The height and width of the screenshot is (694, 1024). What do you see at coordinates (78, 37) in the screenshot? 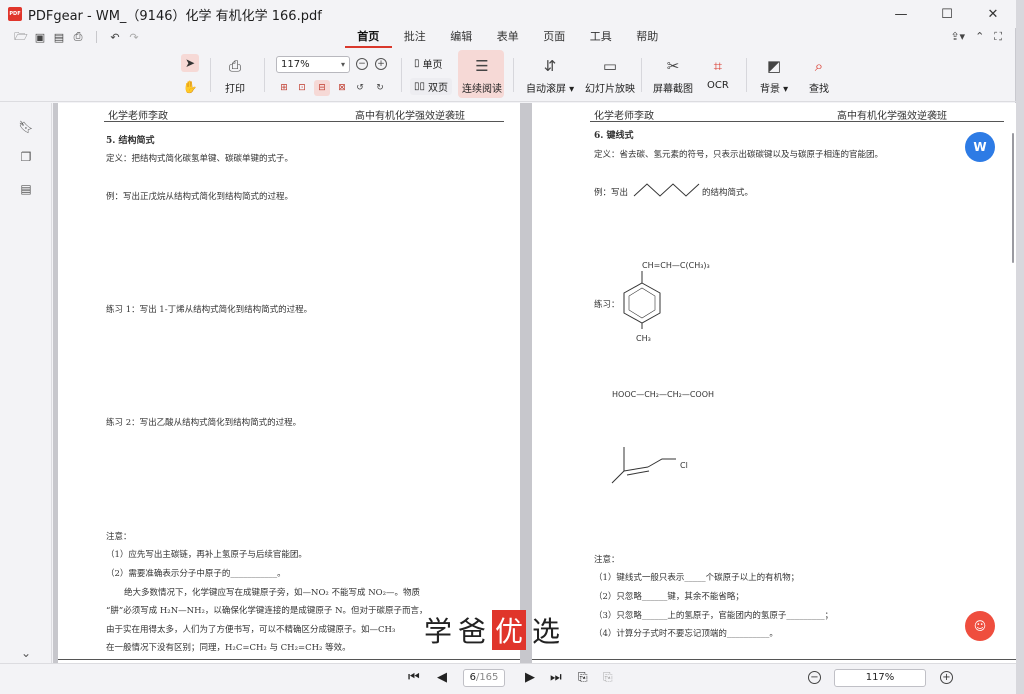
I see `print-quick-icon: ⎙` at bounding box center [78, 37].